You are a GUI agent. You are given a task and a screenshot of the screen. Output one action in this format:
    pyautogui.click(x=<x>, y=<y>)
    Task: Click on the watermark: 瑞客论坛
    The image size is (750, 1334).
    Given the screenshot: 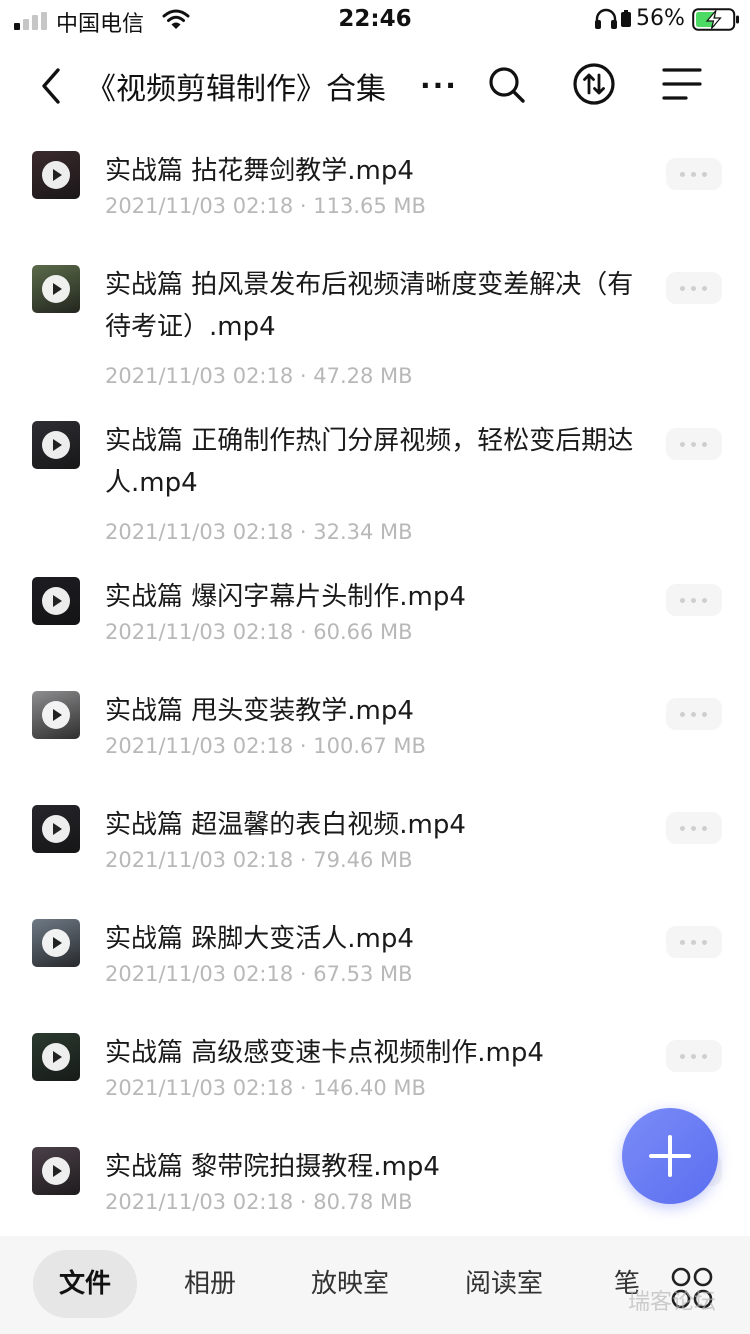 What is the action you would take?
    pyautogui.click(x=672, y=1302)
    